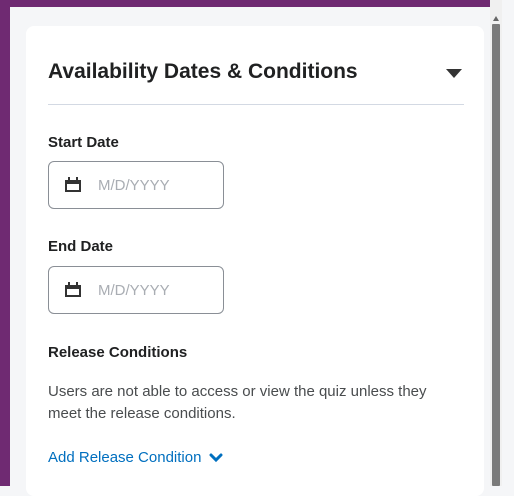 The width and height of the screenshot is (514, 496). Describe the element at coordinates (496, 18) in the screenshot. I see `scroll-up-arrow-icon` at that location.